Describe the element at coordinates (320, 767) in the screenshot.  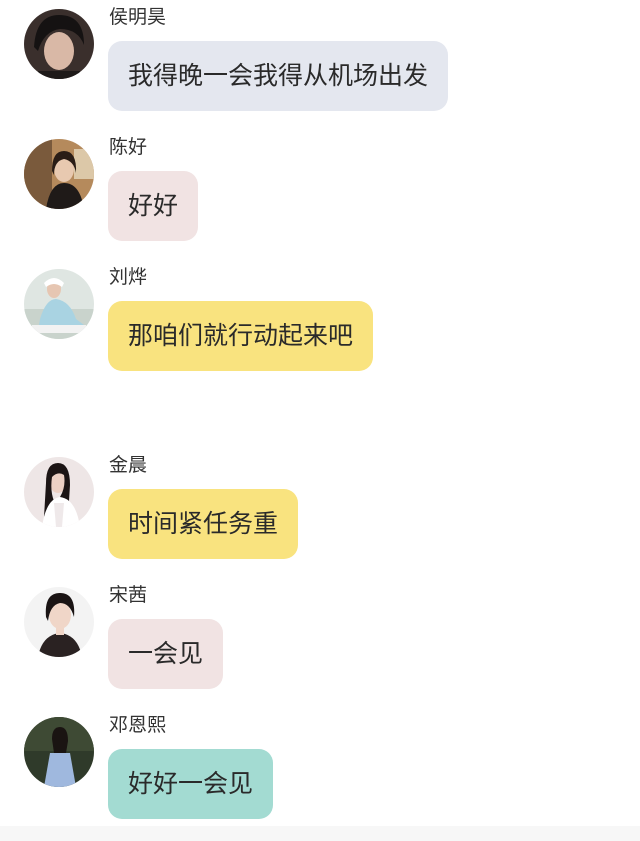
I see `chat-message: 邓恩熙 好好一会见` at that location.